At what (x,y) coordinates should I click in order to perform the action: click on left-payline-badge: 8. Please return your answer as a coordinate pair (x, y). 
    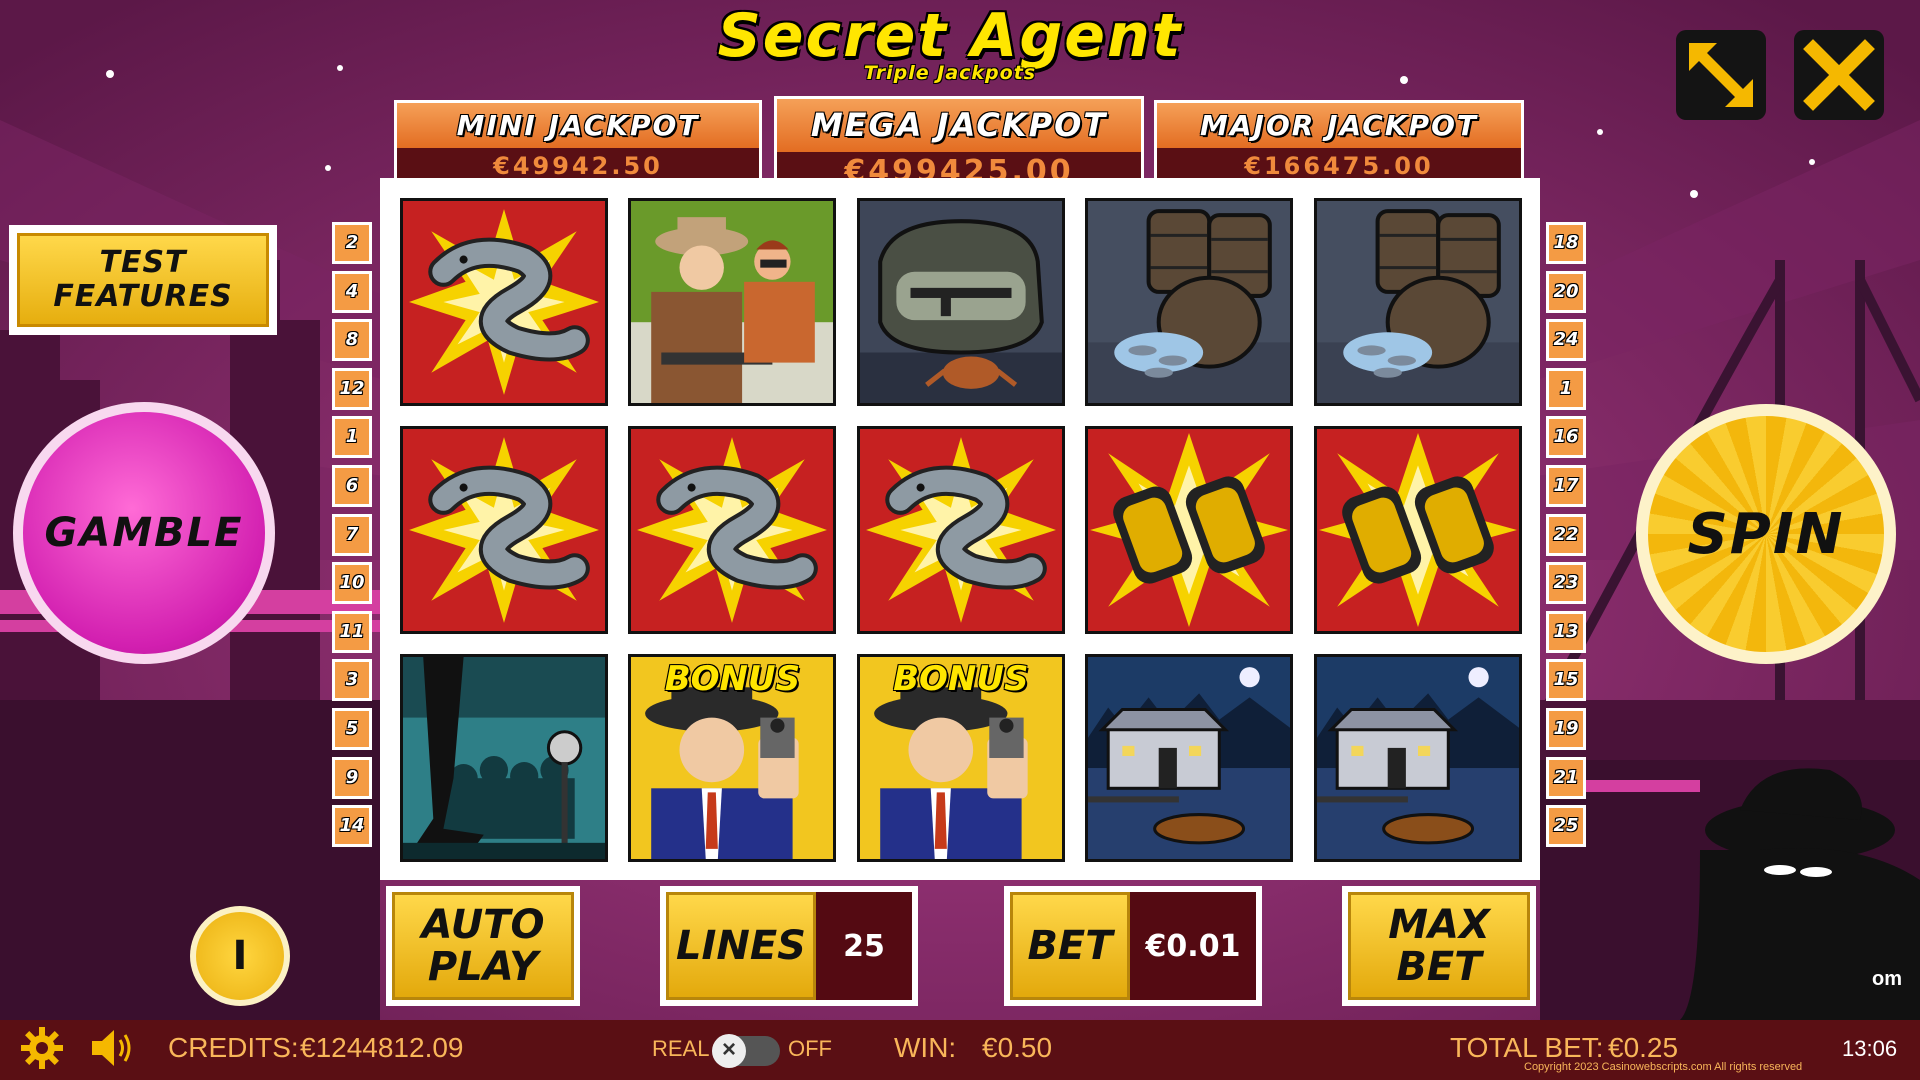
    Looking at the image, I should click on (352, 340).